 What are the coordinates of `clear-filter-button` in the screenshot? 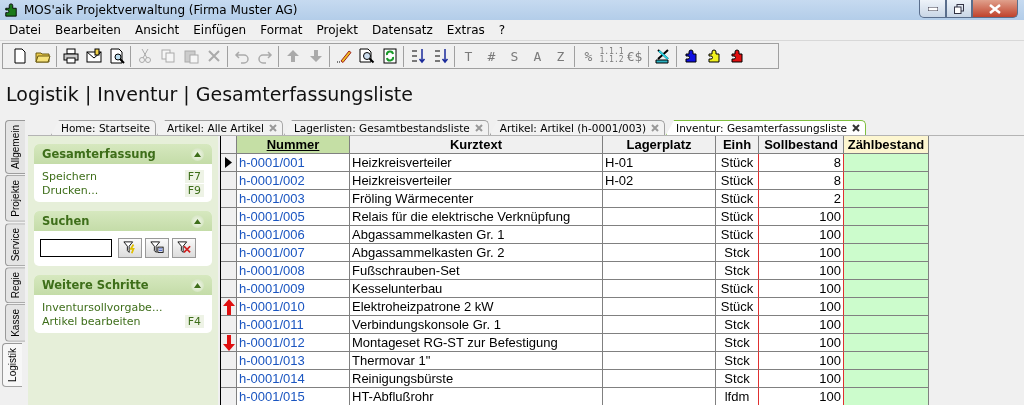 It's located at (184, 248).